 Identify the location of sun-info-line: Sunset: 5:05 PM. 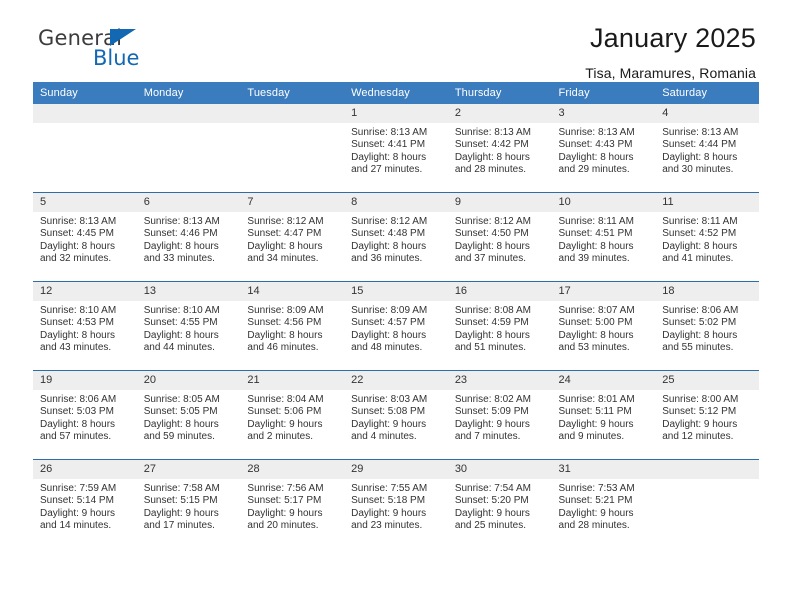
(180, 412).